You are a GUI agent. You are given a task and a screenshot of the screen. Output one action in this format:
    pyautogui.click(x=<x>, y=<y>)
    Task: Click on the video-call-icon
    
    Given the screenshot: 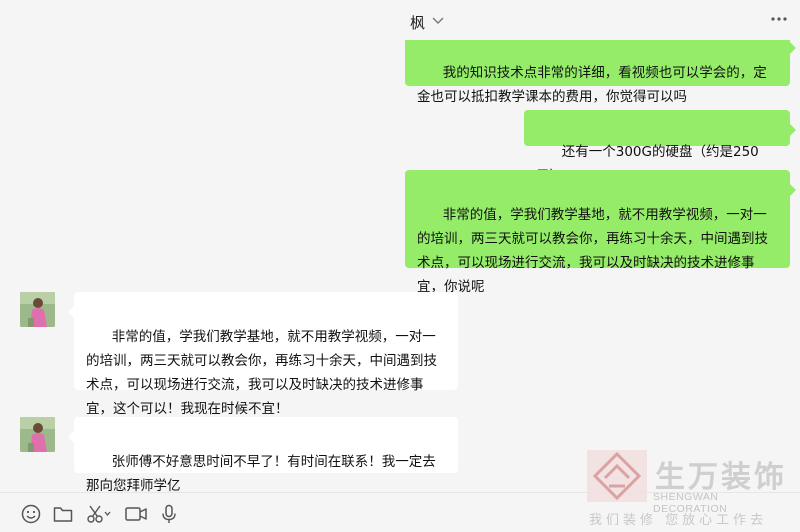 What is the action you would take?
    pyautogui.click(x=136, y=514)
    